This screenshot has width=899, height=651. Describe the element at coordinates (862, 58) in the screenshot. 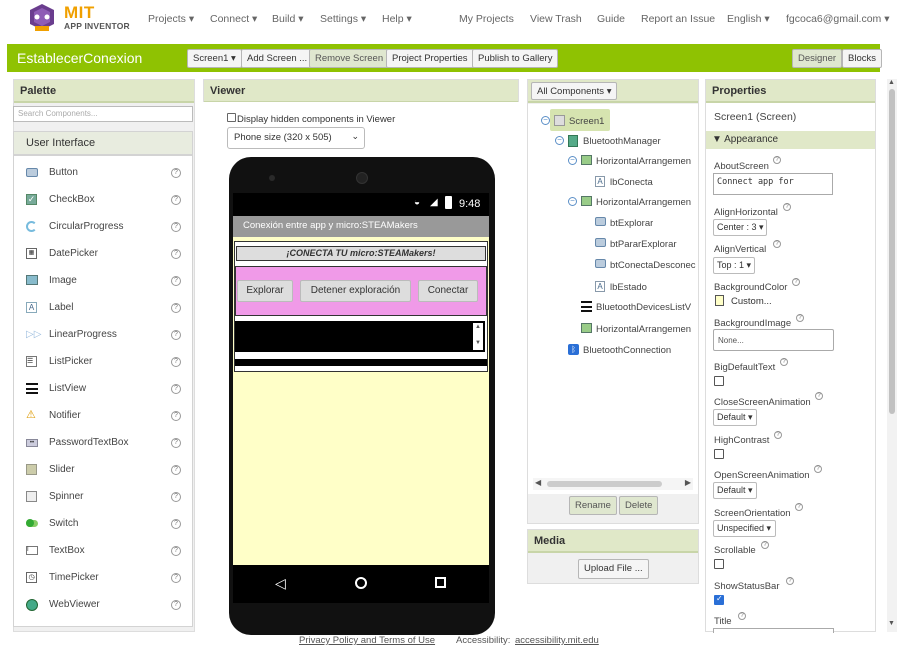

I see `blocks-button: Blocks` at that location.